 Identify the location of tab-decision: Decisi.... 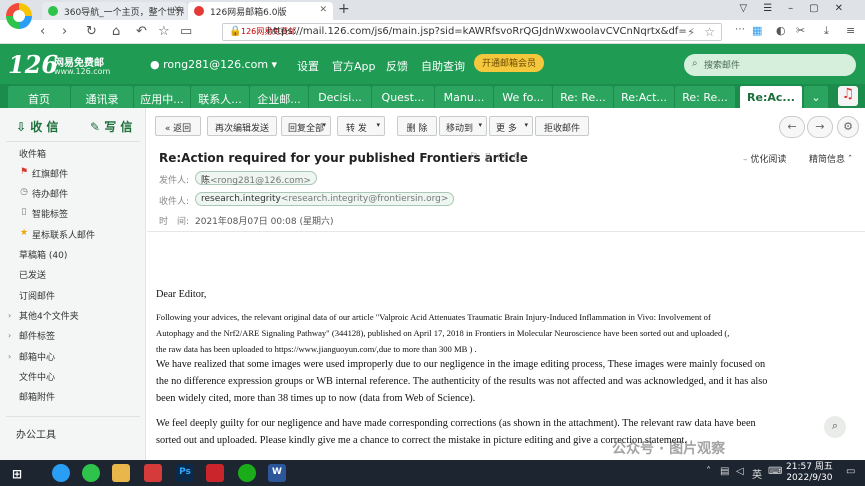
(340, 97).